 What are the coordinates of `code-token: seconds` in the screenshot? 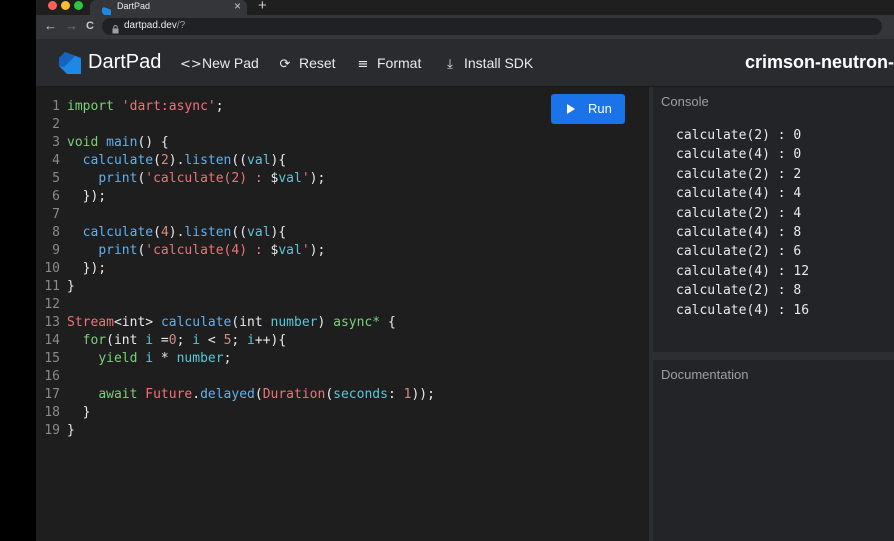 It's located at (360, 394).